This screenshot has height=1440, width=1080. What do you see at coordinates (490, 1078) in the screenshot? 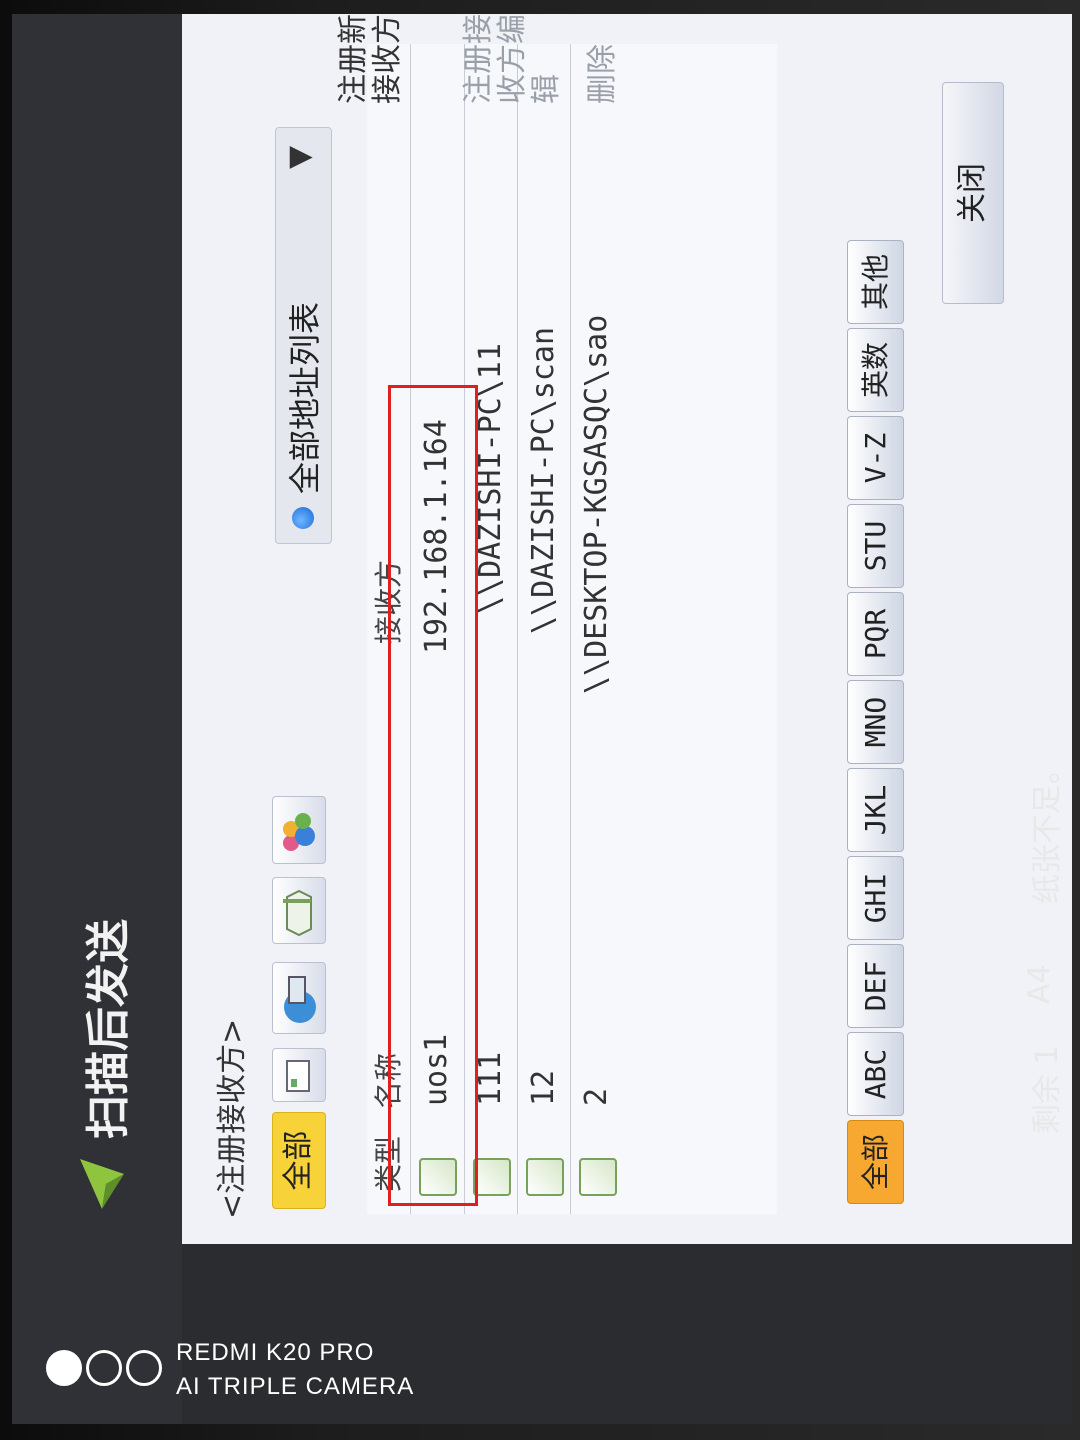
I see `row-name: 111` at bounding box center [490, 1078].